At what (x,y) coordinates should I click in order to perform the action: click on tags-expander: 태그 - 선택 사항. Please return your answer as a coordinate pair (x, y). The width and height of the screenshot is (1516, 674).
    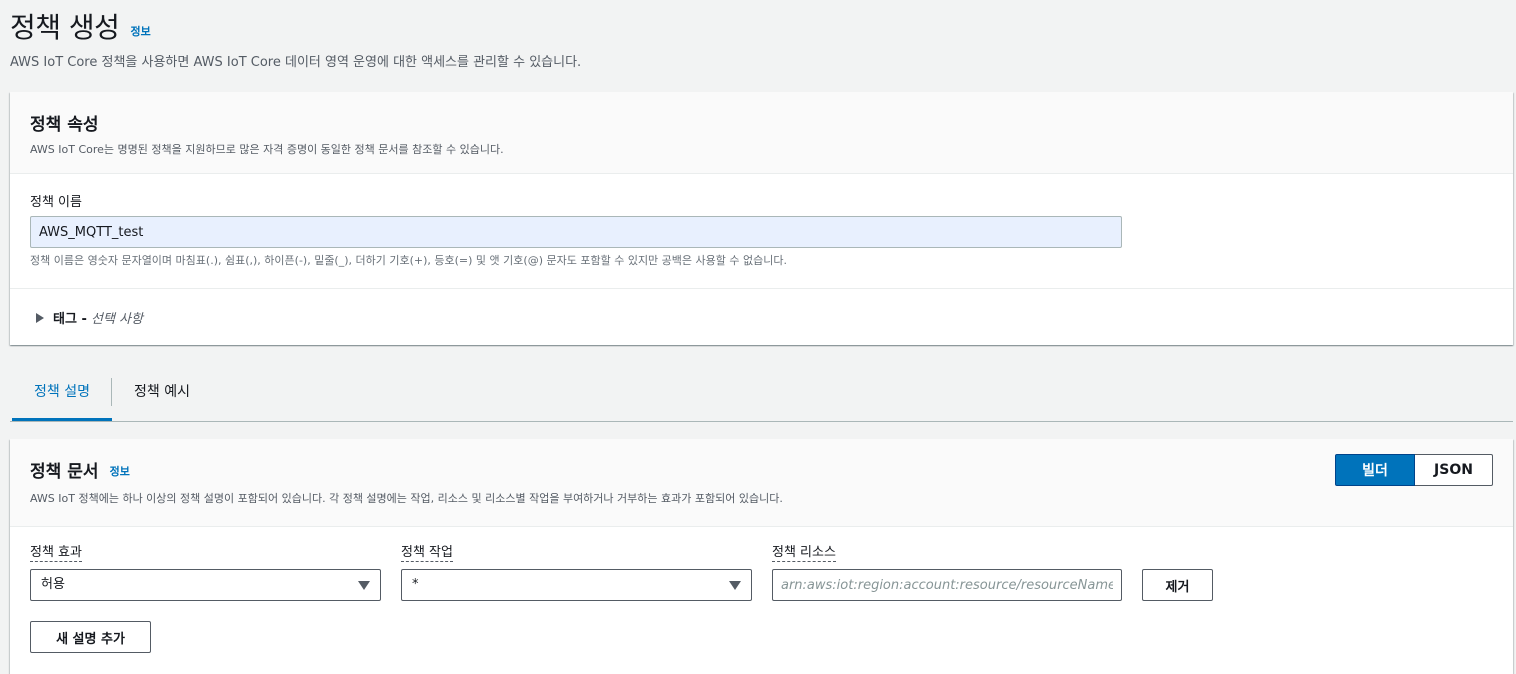
    Looking at the image, I should click on (89, 317).